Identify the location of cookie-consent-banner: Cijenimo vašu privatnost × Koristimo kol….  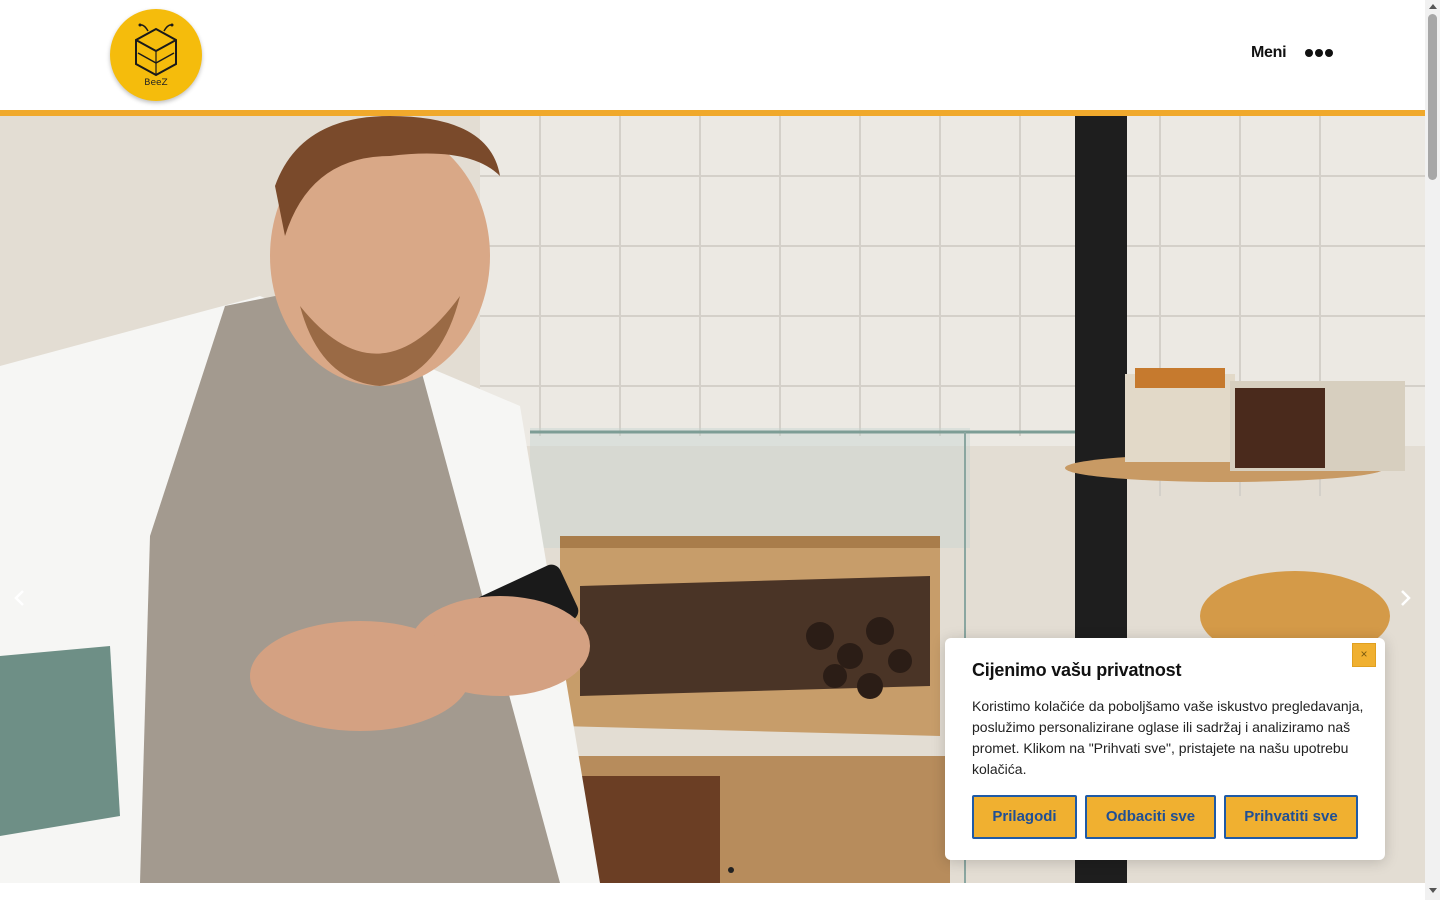
(1165, 749).